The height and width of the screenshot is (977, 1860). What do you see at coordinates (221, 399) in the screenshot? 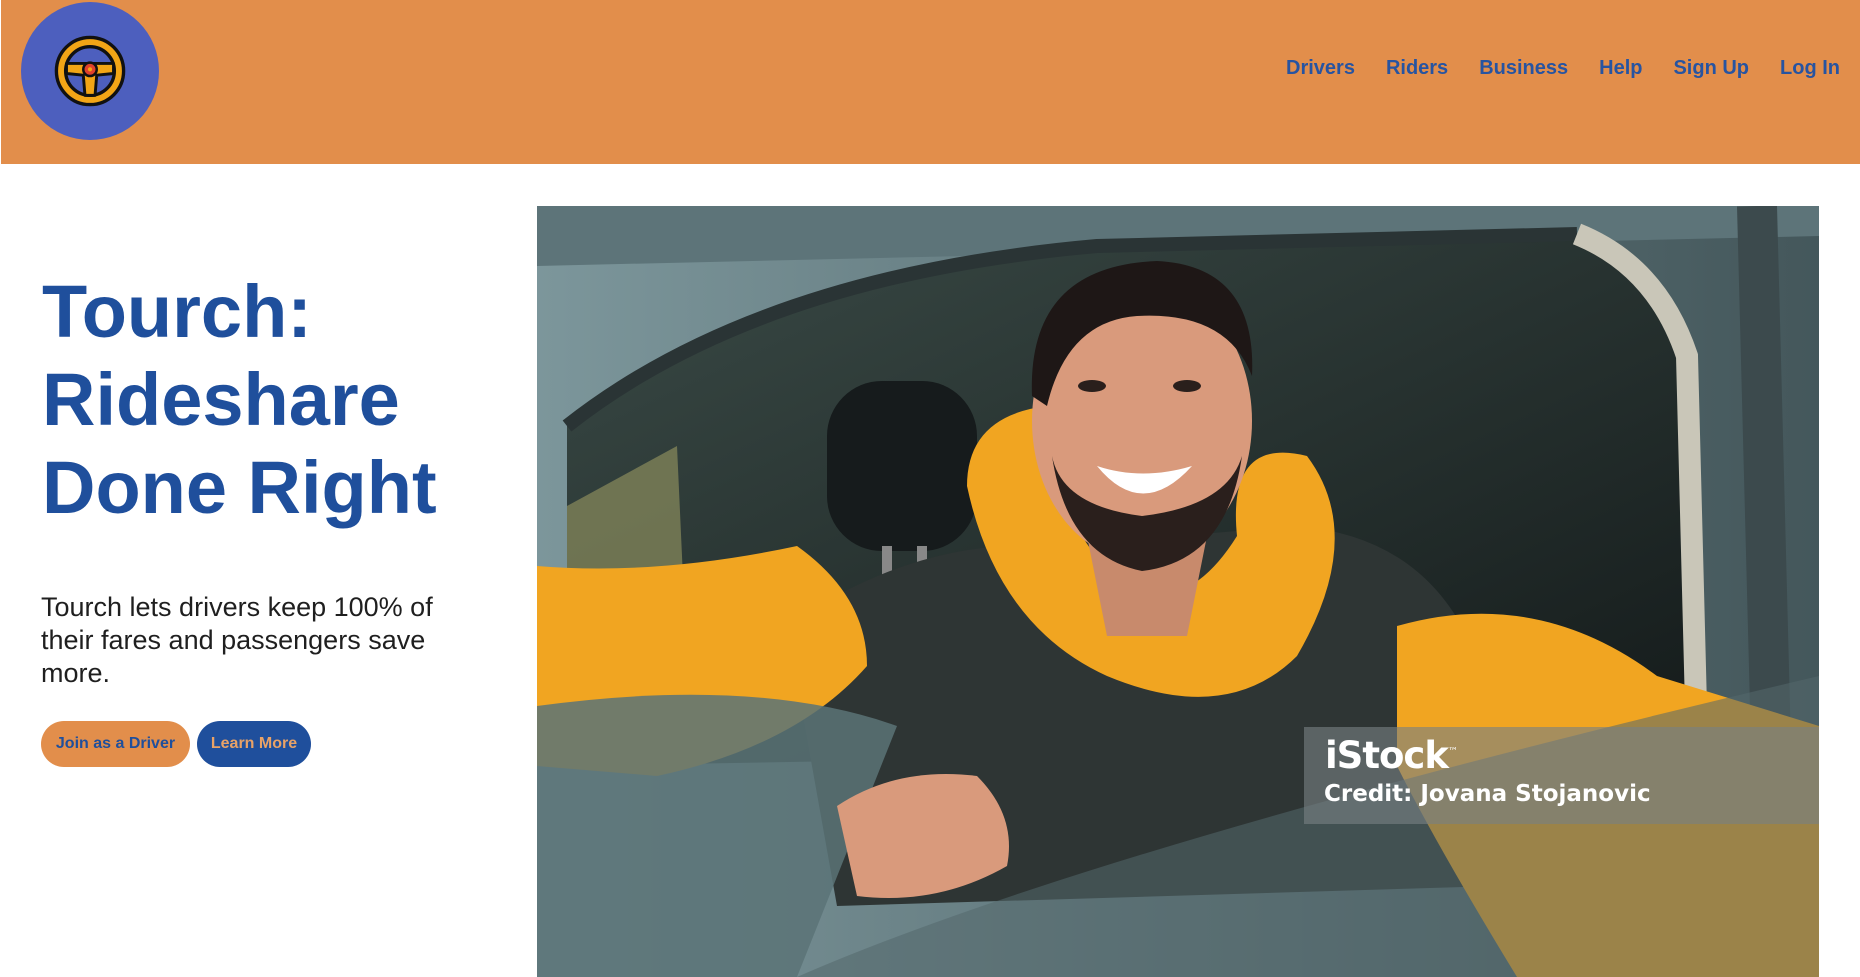
I see `hero-title-line: Rideshare` at bounding box center [221, 399].